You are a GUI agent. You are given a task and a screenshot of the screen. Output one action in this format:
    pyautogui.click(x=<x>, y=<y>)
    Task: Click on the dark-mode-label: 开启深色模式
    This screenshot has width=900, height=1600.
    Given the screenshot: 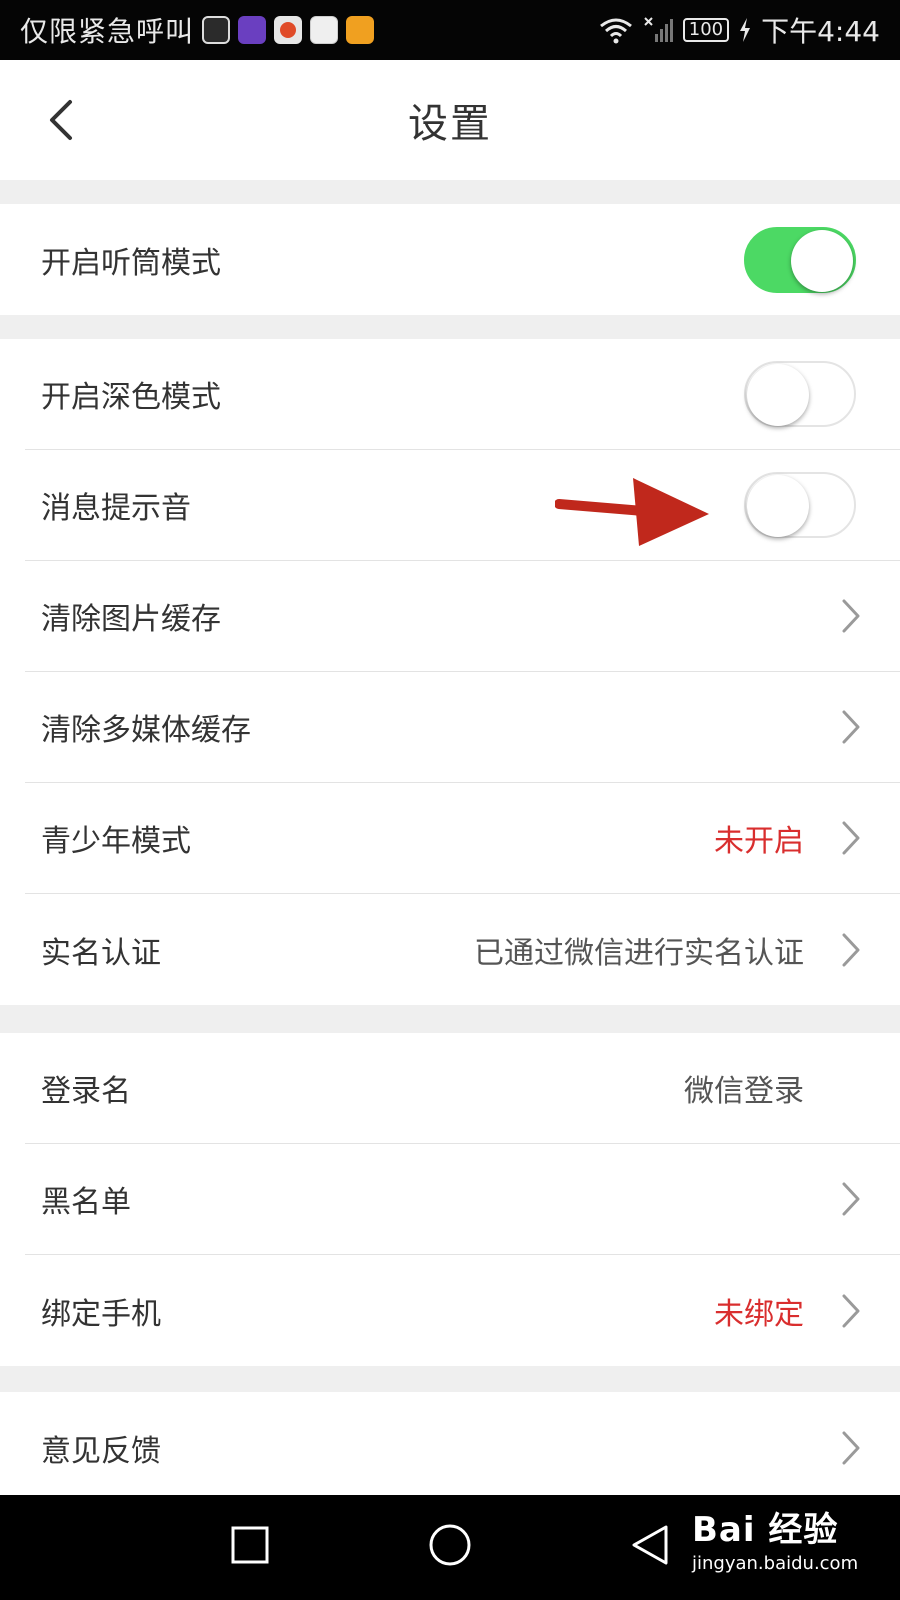 What is the action you would take?
    pyautogui.click(x=131, y=397)
    